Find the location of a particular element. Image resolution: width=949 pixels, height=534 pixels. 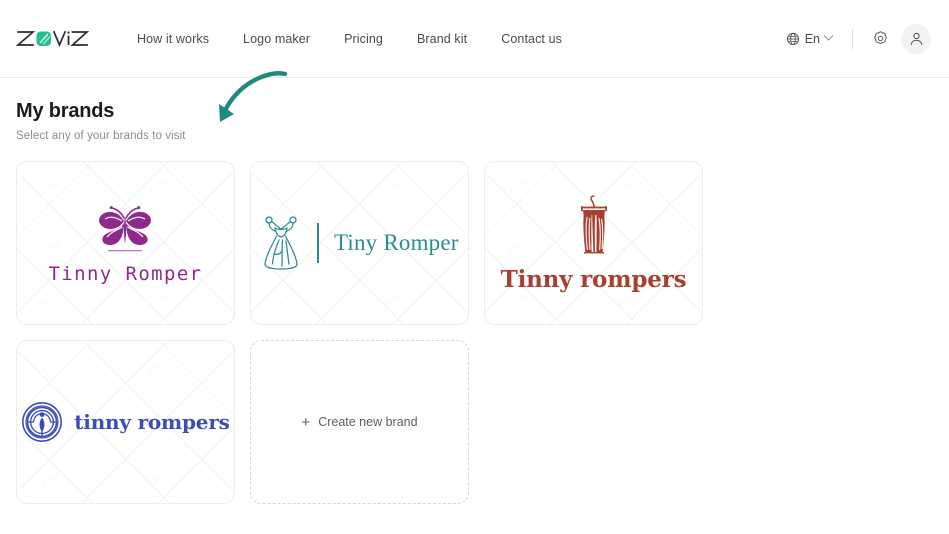

header-actions: En is located at coordinates (854, 38).